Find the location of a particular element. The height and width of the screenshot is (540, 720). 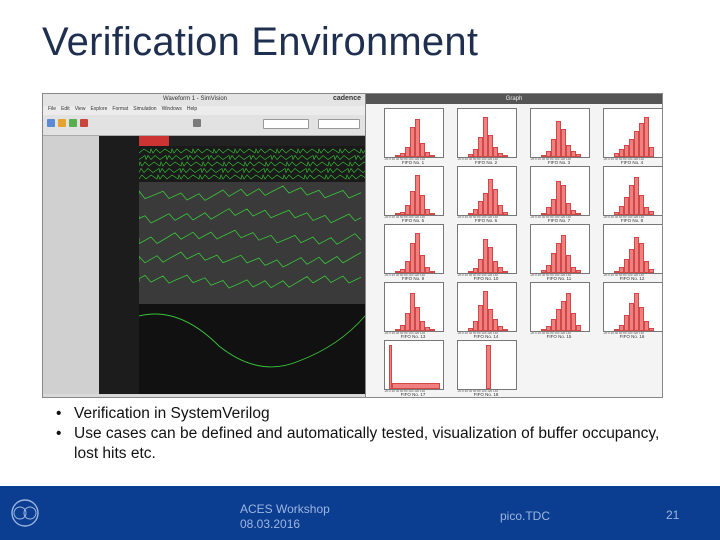

histogram-plot: -20 0 20 40 60 80 100 120 140 FIFO No. 18 is located at coordinates (481, 368).